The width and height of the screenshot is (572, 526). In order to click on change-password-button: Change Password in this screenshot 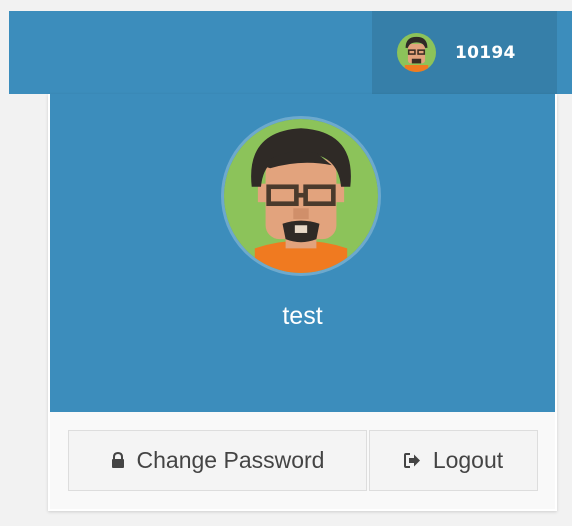, I will do `click(217, 460)`.